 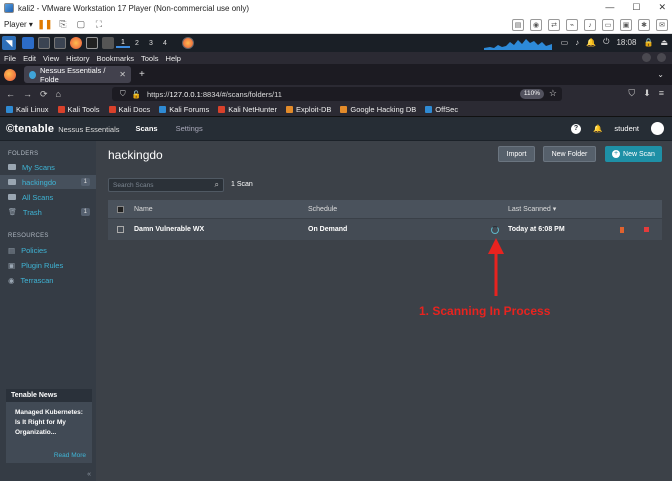 What do you see at coordinates (597, 128) in the screenshot?
I see `bell-icon: 🔔` at bounding box center [597, 128].